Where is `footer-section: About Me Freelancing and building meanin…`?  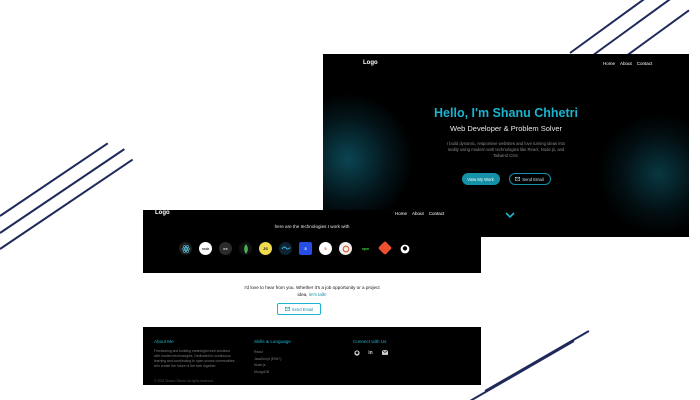 footer-section: About Me Freelancing and building meanin… is located at coordinates (312, 356).